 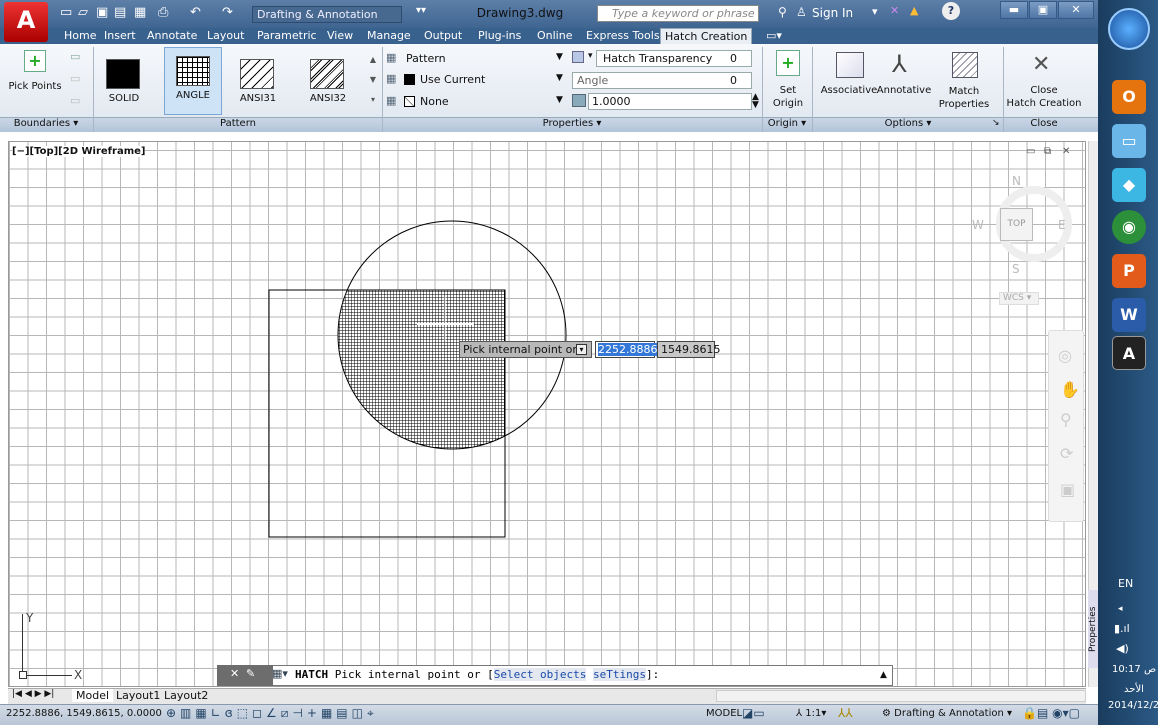 I want to click on model-space-button: MODEL, so click(x=724, y=713).